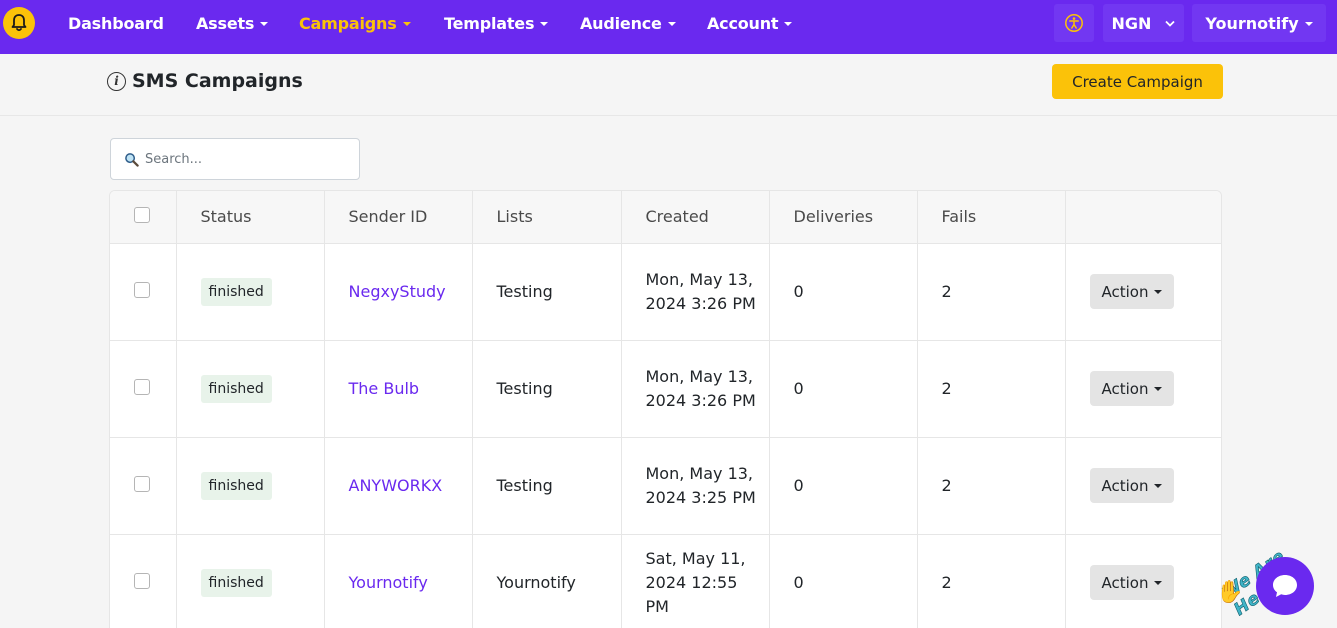 Image resolution: width=1337 pixels, height=628 pixels. I want to click on list-cell: Yournotify, so click(547, 581).